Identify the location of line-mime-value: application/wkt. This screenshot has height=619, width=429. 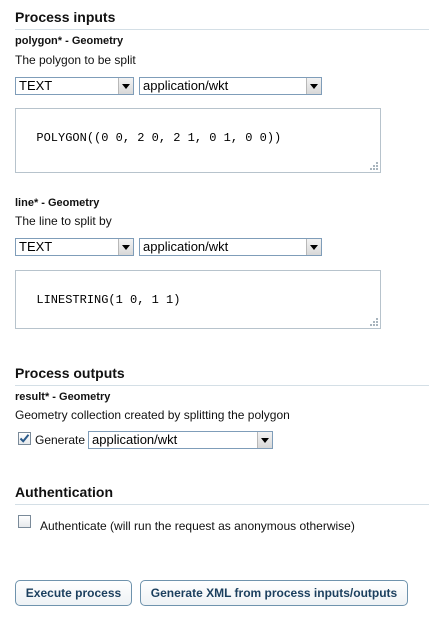
(186, 246).